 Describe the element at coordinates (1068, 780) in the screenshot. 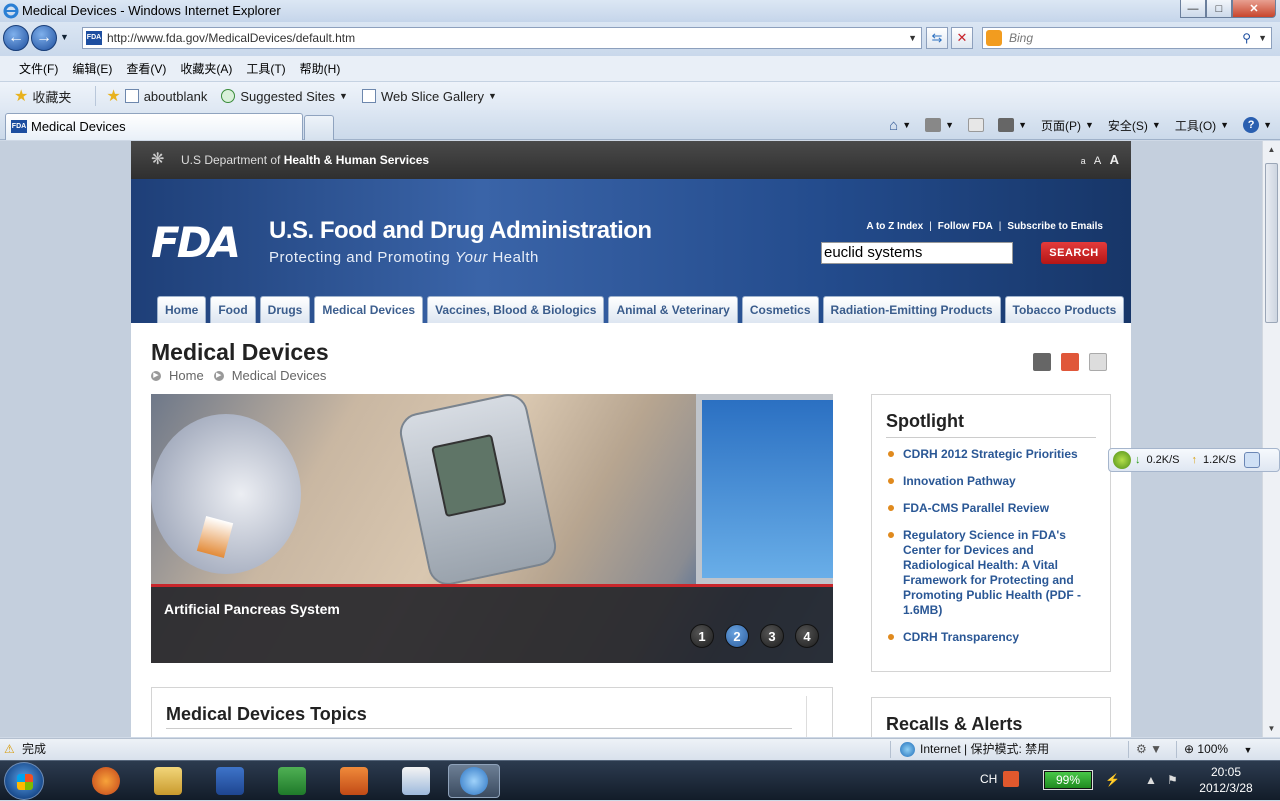

I see `battery-indicator: 99%` at that location.